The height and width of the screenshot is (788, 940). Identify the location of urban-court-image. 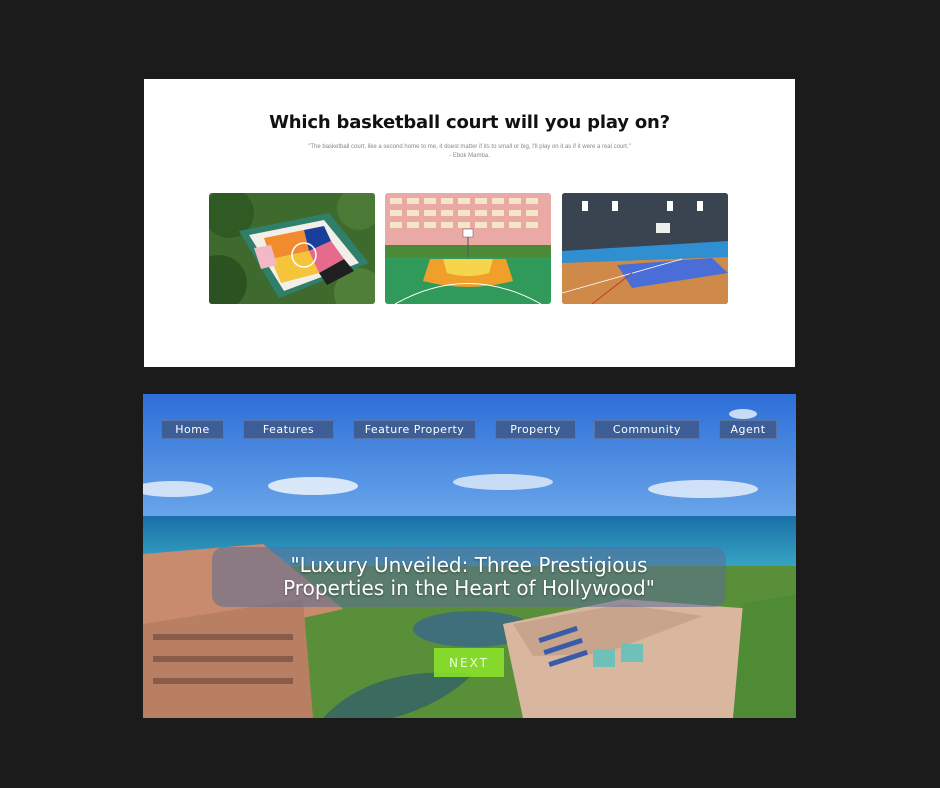
(468, 248).